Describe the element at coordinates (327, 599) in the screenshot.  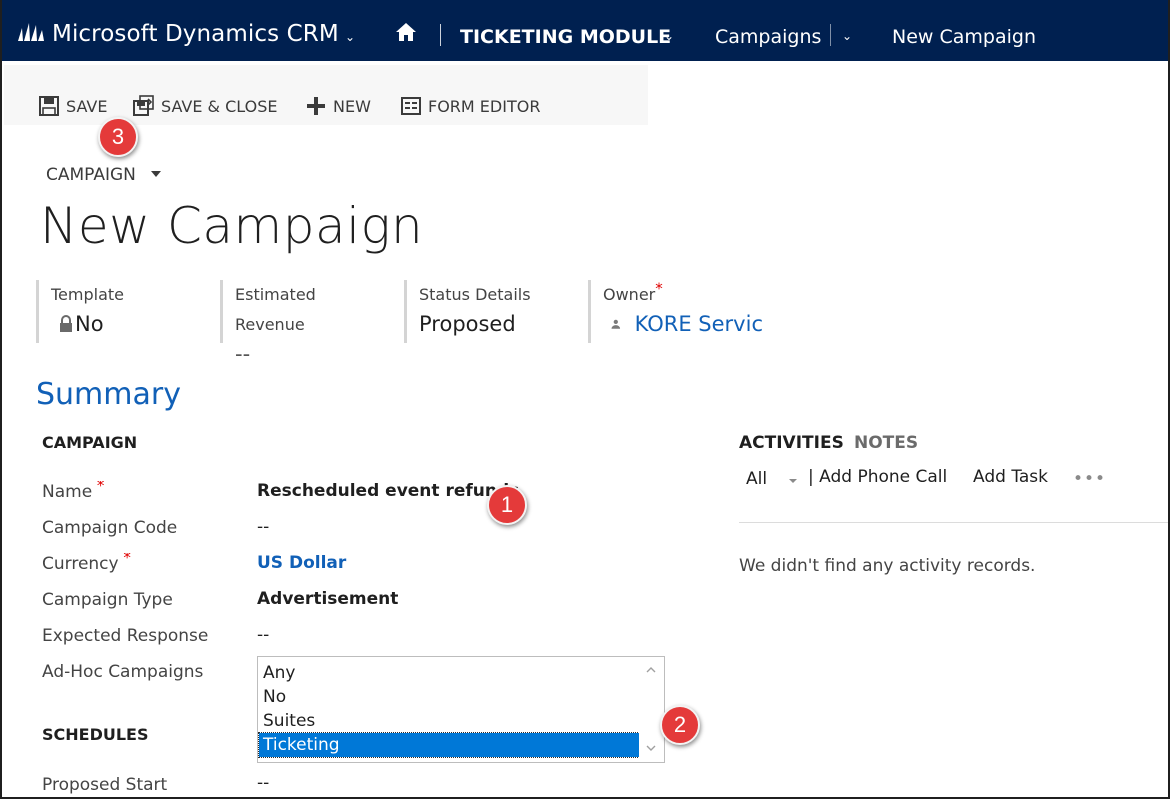
I see `campaign-type-value: Advertisement` at that location.